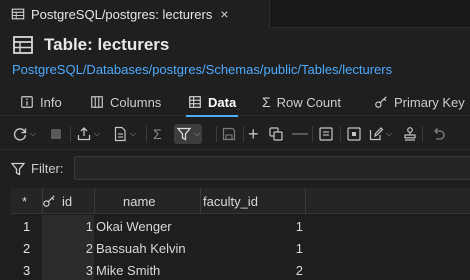 This screenshot has width=470, height=280. I want to click on add-row-icon: +, so click(253, 133).